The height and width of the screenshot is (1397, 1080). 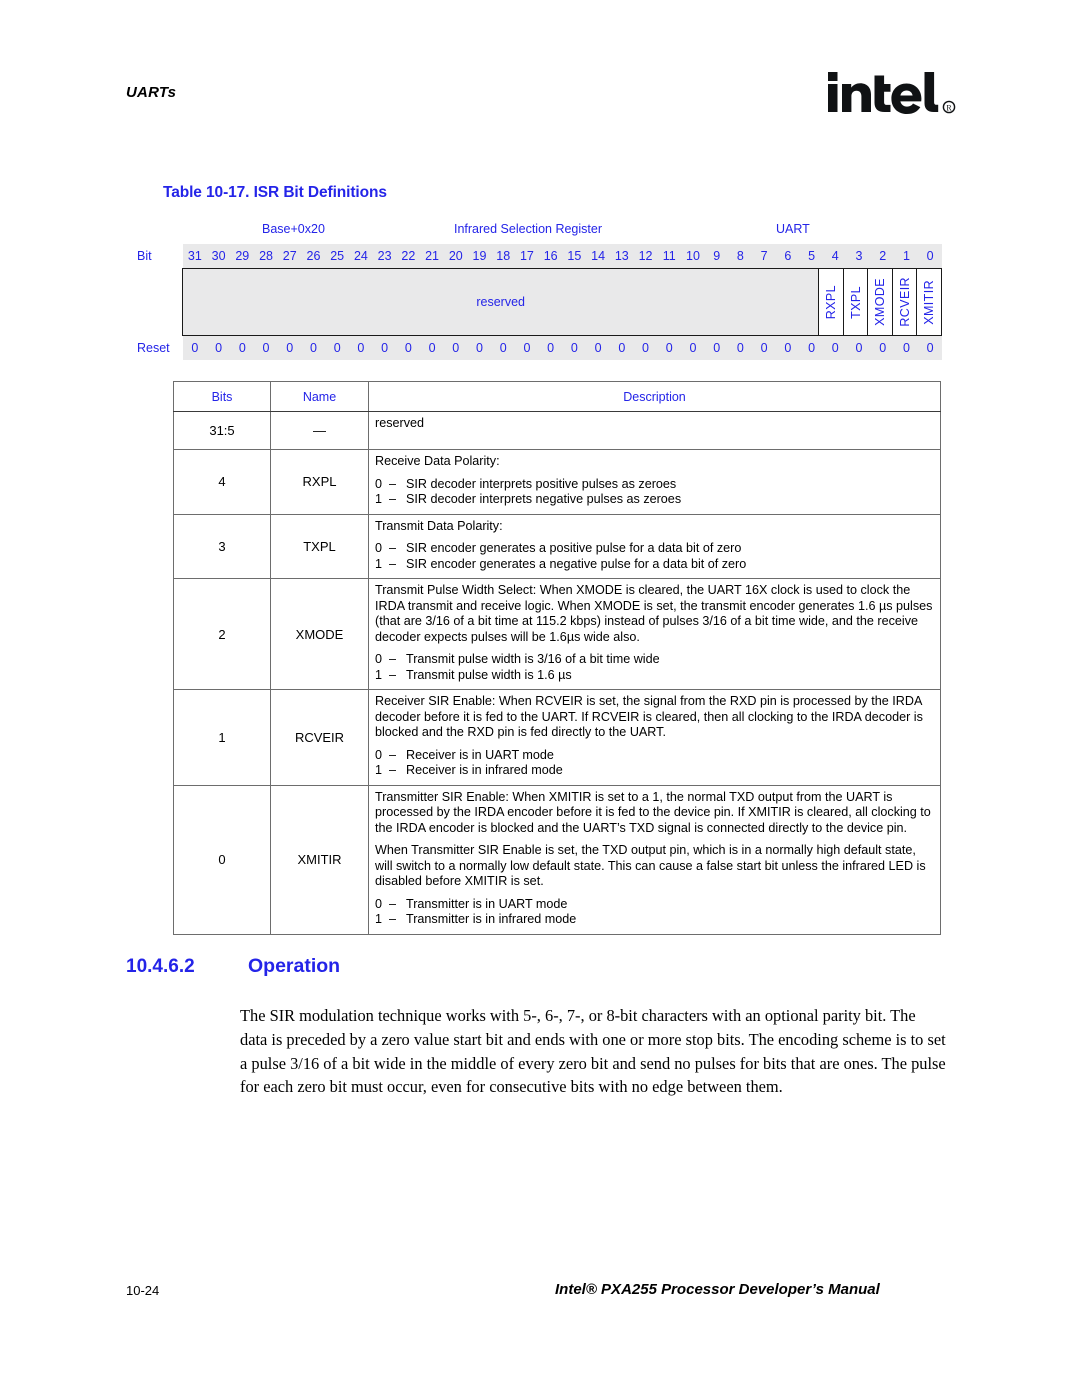 I want to click on bit-row-label: Bit, so click(x=144, y=256).